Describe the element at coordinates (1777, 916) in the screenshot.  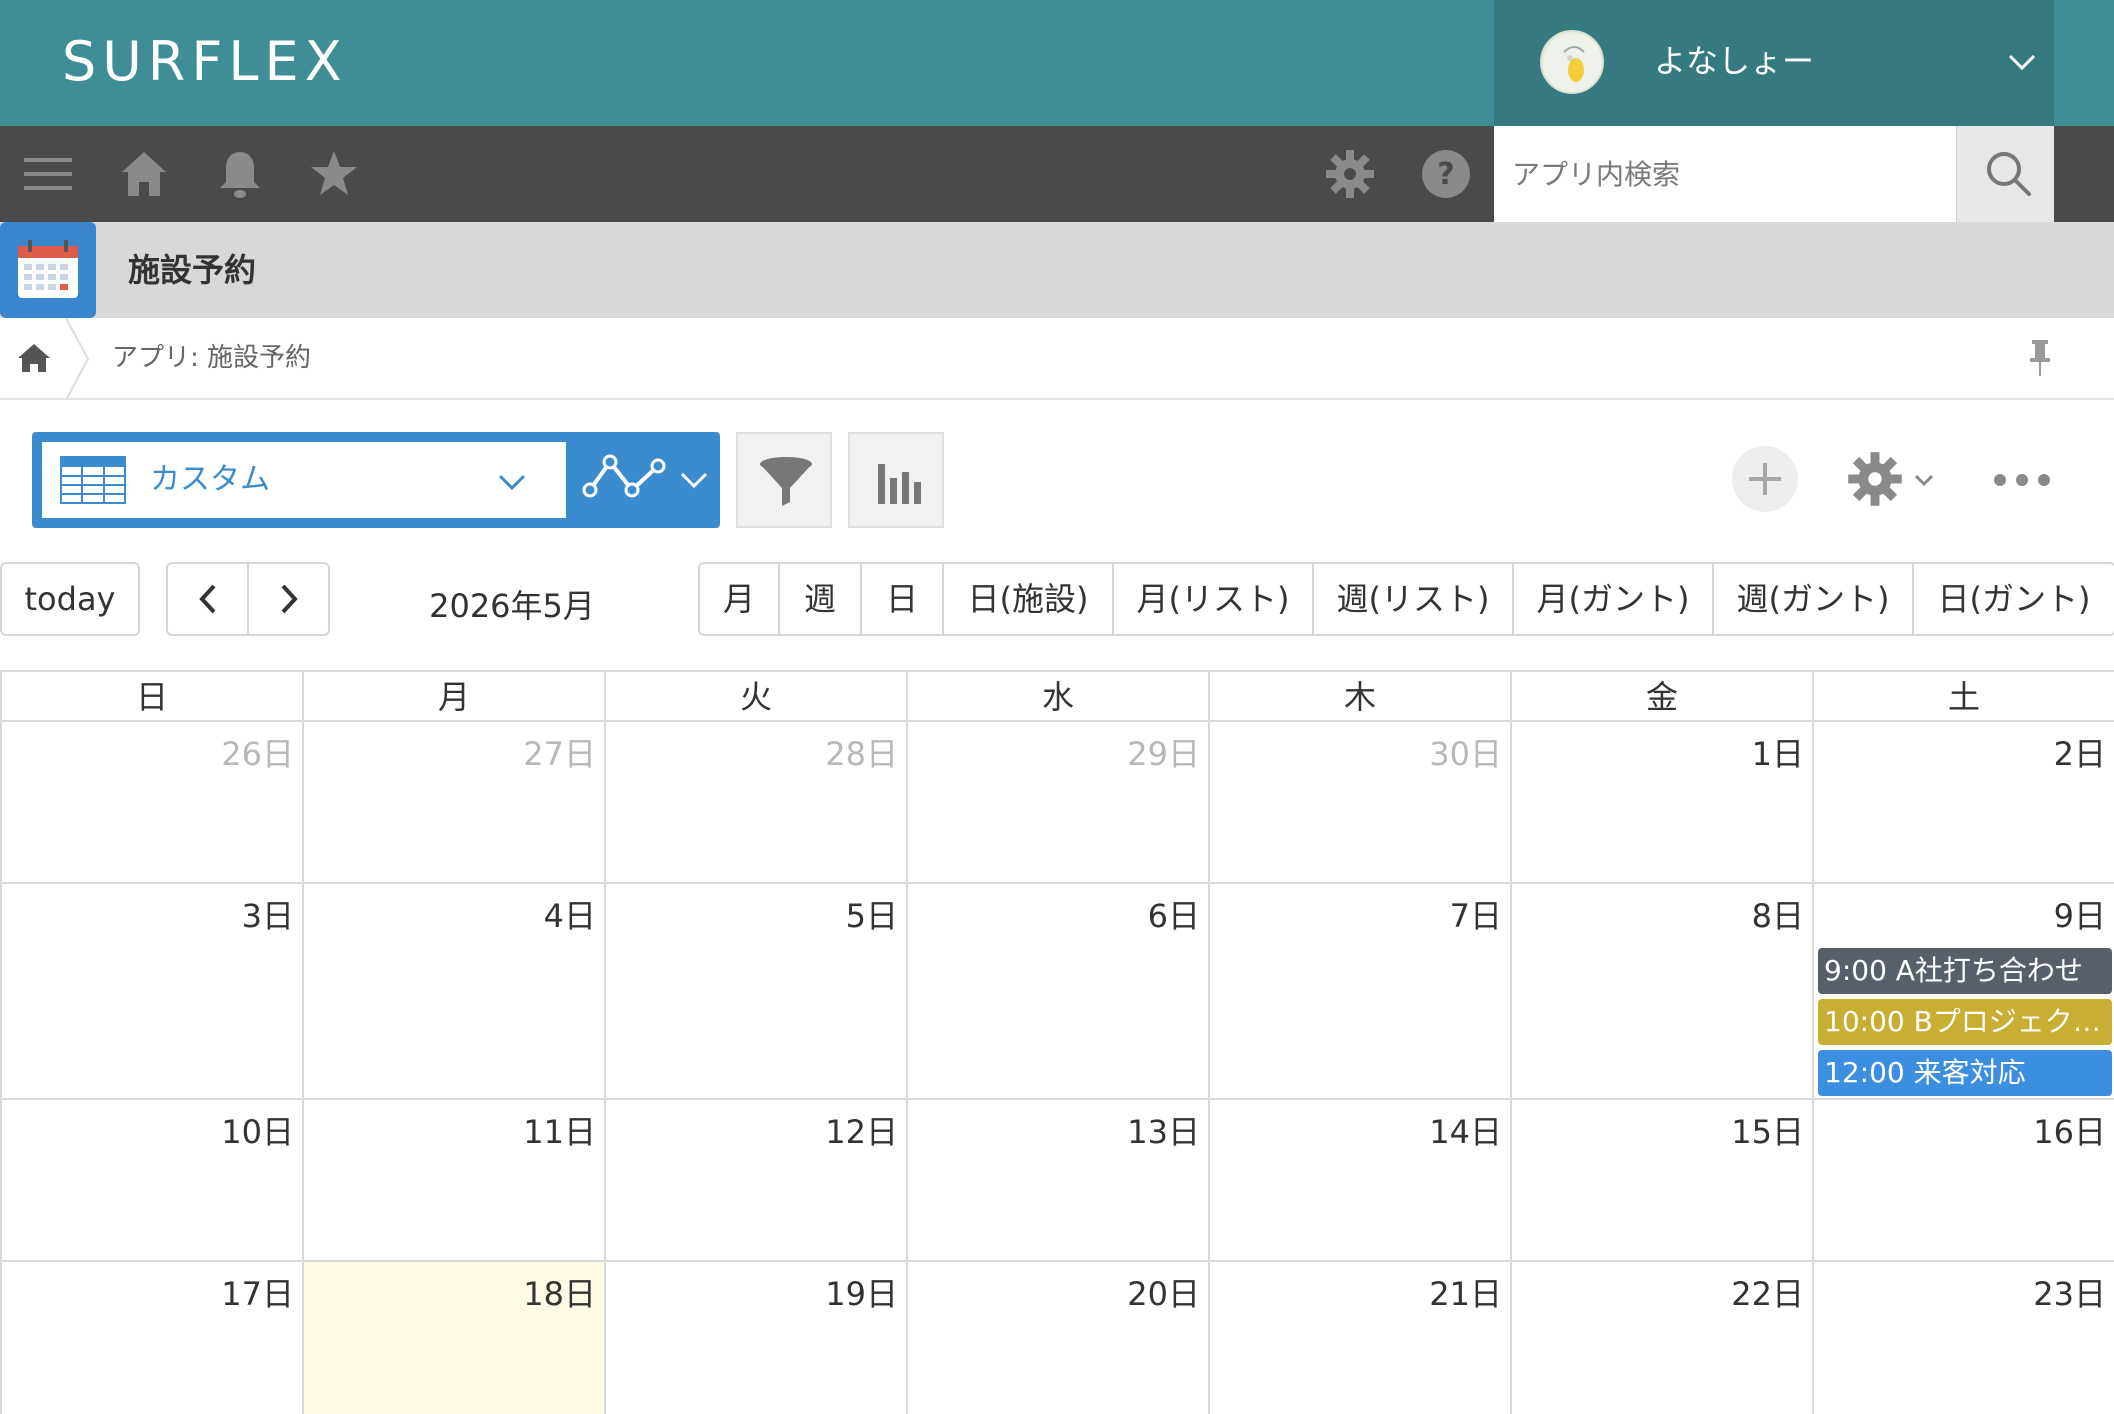
I see `day-number: 8日` at that location.